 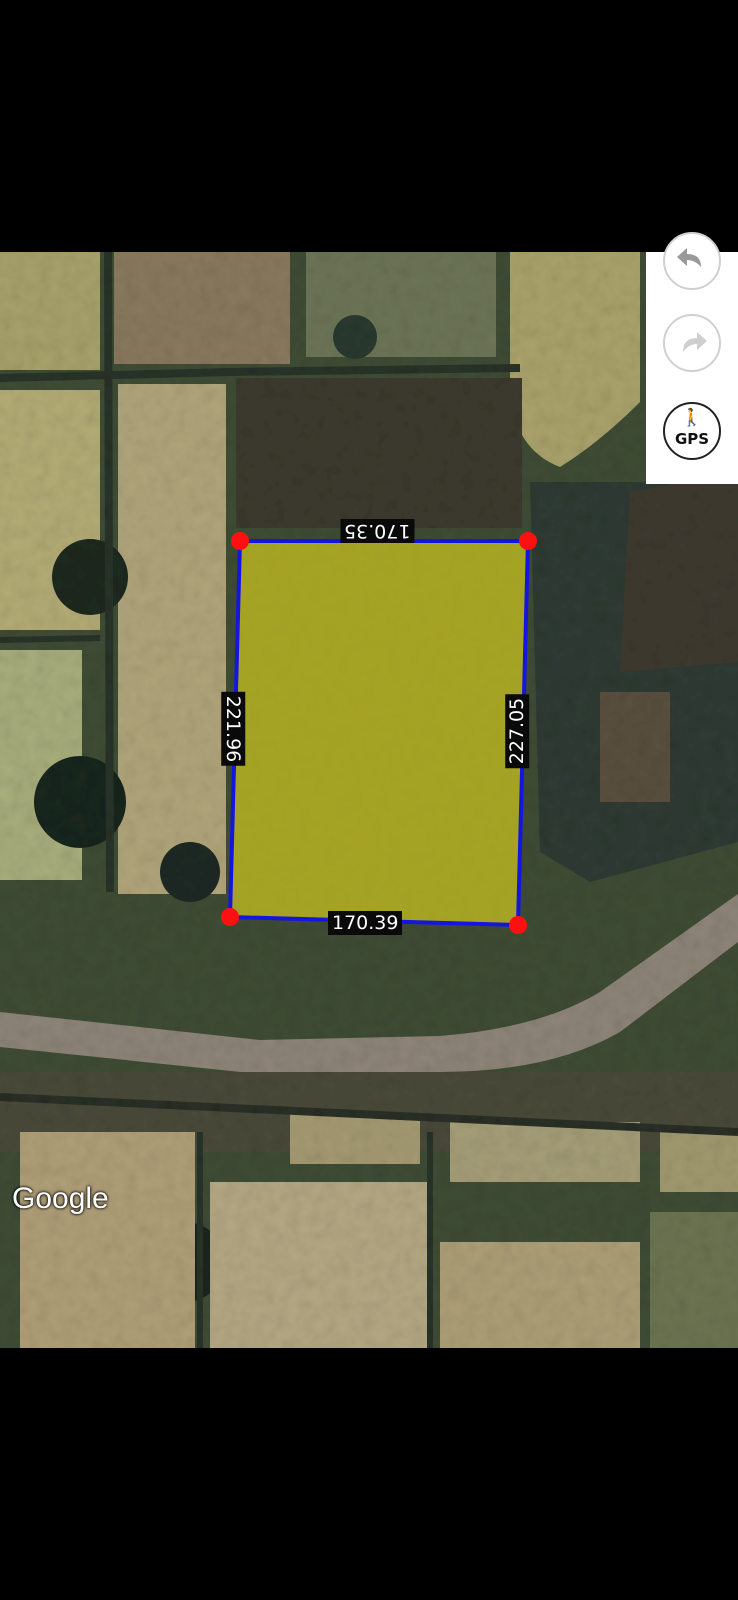 I want to click on gps-button: 🚶 GPS, so click(x=692, y=431).